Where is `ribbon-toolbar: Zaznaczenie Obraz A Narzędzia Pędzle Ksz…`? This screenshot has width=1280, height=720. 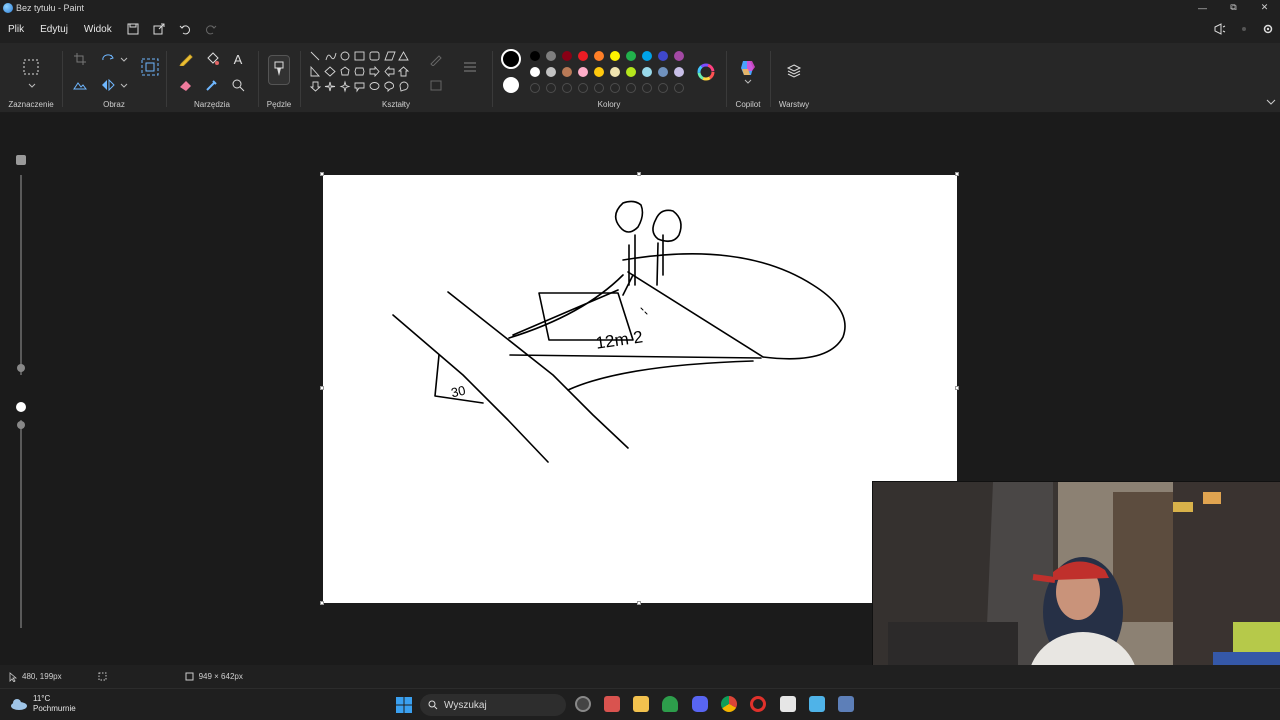
ribbon-toolbar: Zaznaczenie Obraz A Narzędzia Pędzle Ksz… is located at coordinates (640, 78).